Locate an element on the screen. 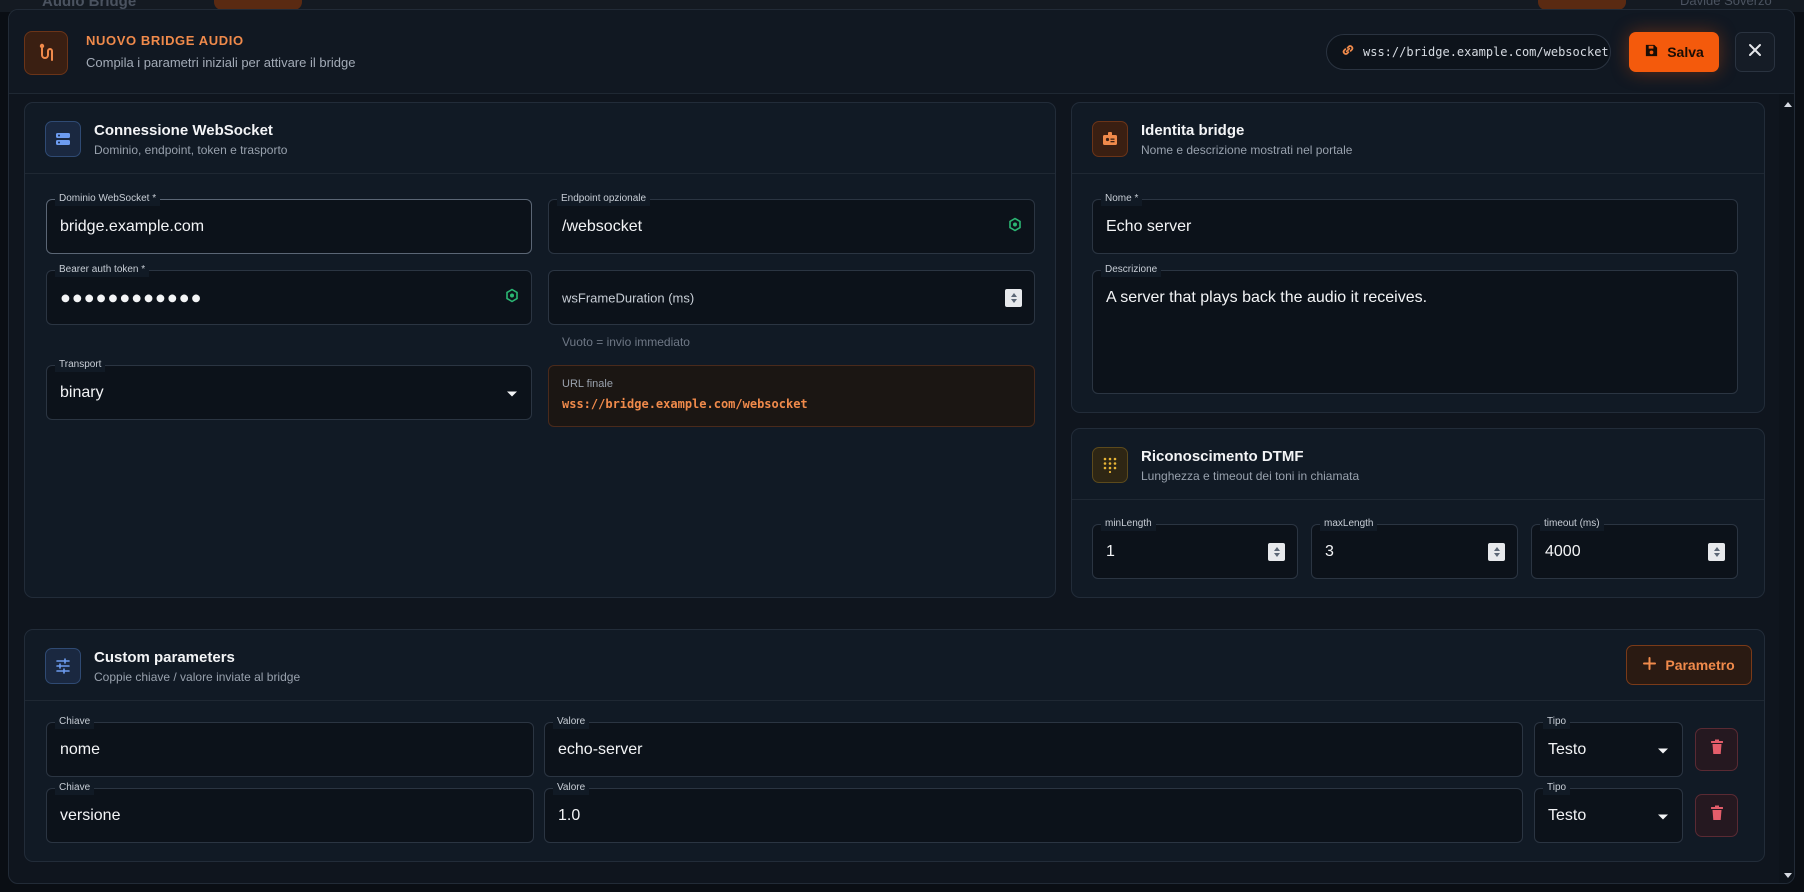 The image size is (1804, 892). token-field: Bearer auth token * ●●●●●●●●●●●● is located at coordinates (289, 294).